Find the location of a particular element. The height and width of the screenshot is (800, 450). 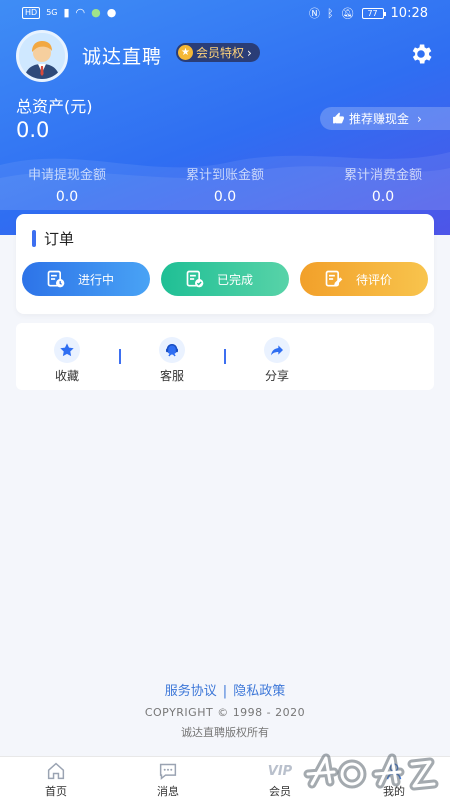

message-icon is located at coordinates (168, 771).